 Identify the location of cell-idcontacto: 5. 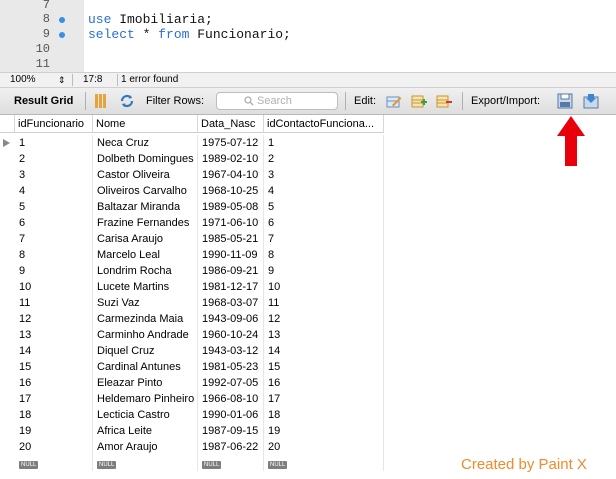
(324, 207).